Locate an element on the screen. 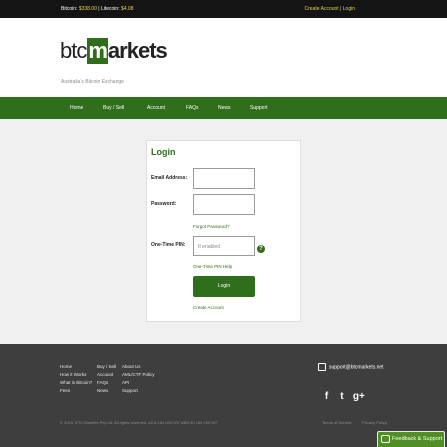  footer-link-how-it-works: How it Works is located at coordinates (76, 375).